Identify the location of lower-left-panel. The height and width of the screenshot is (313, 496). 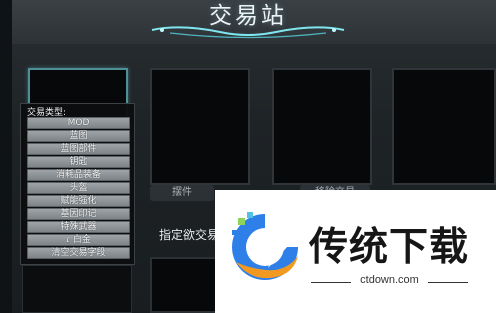
(77, 289).